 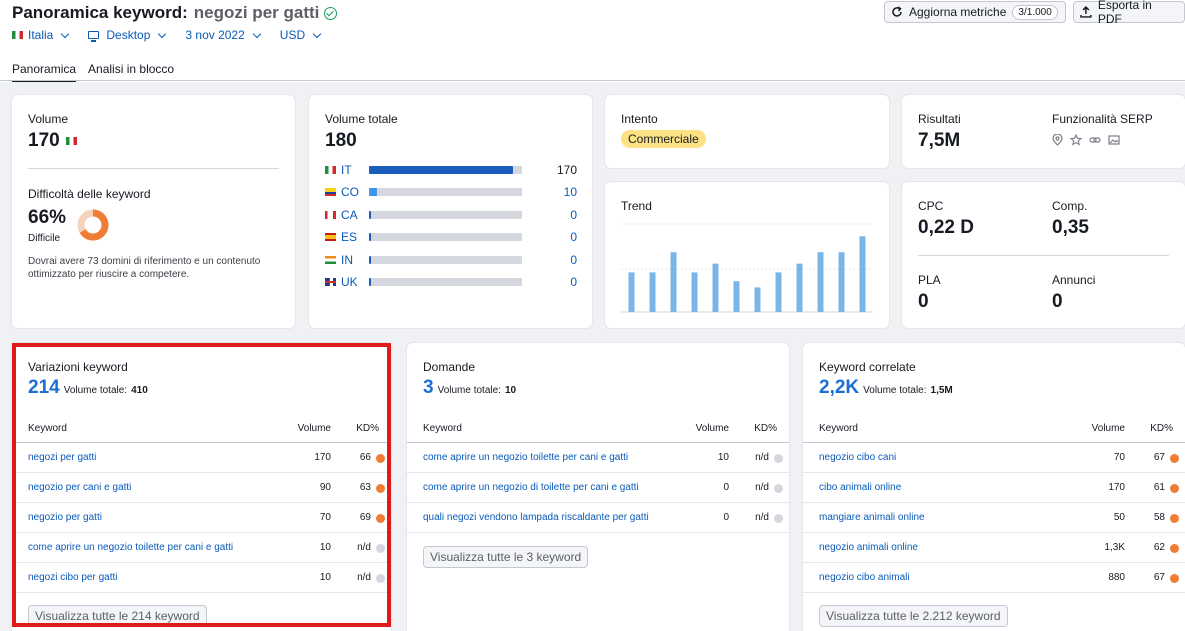 What do you see at coordinates (65, 517) in the screenshot?
I see `keyword-link: negozio per gatti` at bounding box center [65, 517].